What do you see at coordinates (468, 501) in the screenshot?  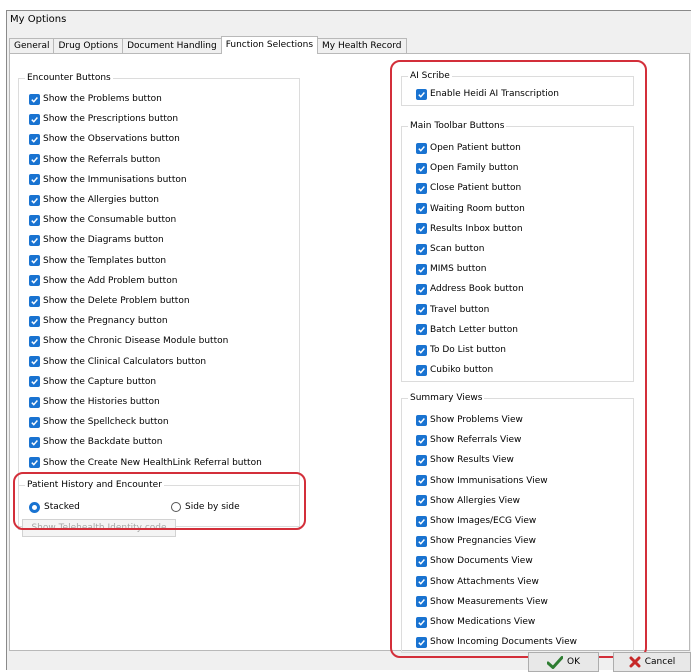 I see `checkbox-summary-4: Show Allergies View` at bounding box center [468, 501].